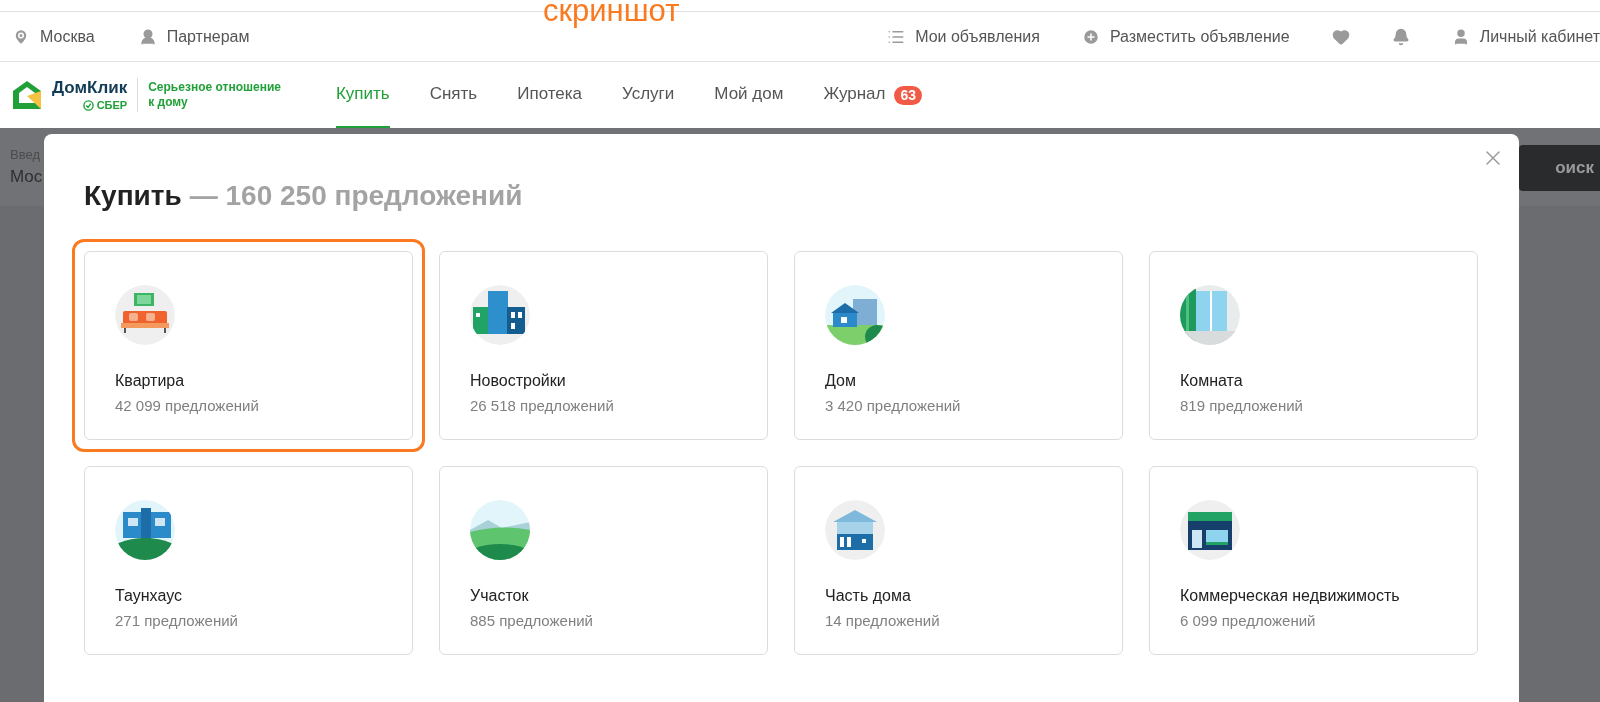  Describe the element at coordinates (145, 530) in the screenshot. I see `townhouse-icon` at that location.